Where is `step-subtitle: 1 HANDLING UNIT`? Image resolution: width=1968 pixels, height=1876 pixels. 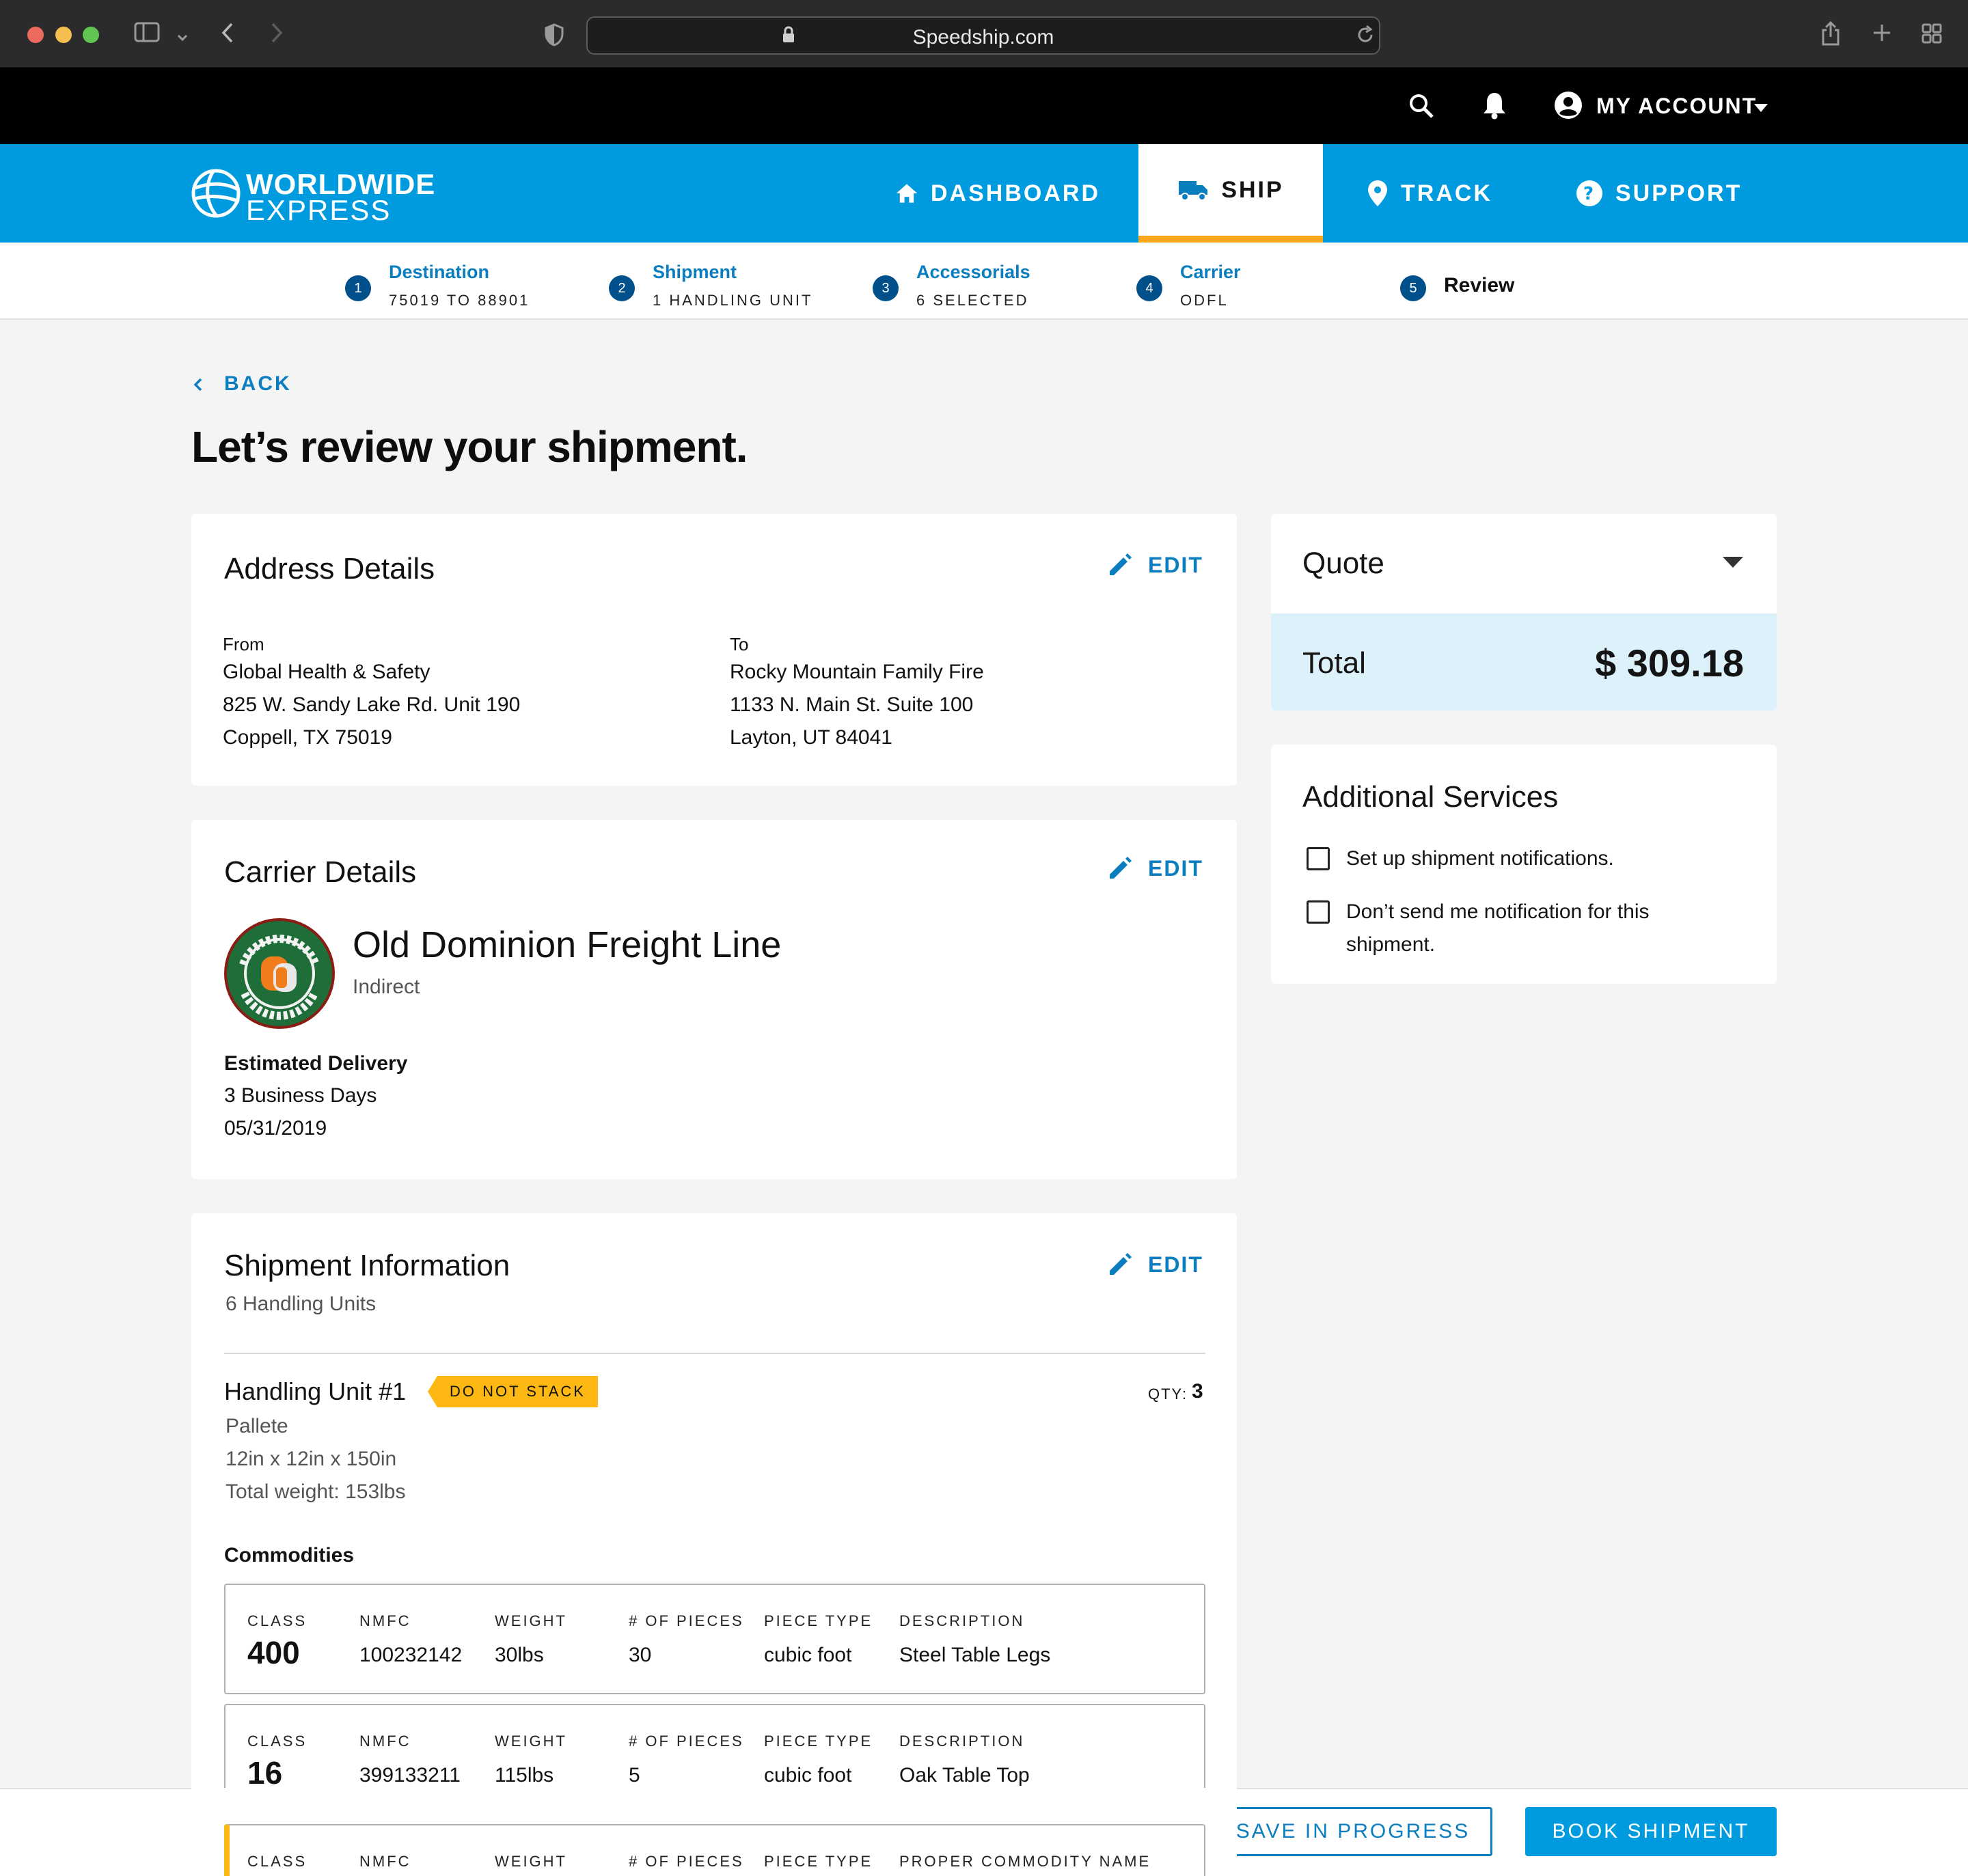 step-subtitle: 1 HANDLING UNIT is located at coordinates (733, 300).